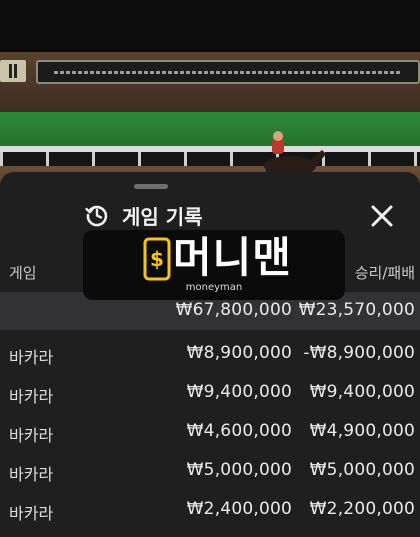 This screenshot has height=537, width=420. I want to click on dollar-phone-icon: $, so click(157, 259).